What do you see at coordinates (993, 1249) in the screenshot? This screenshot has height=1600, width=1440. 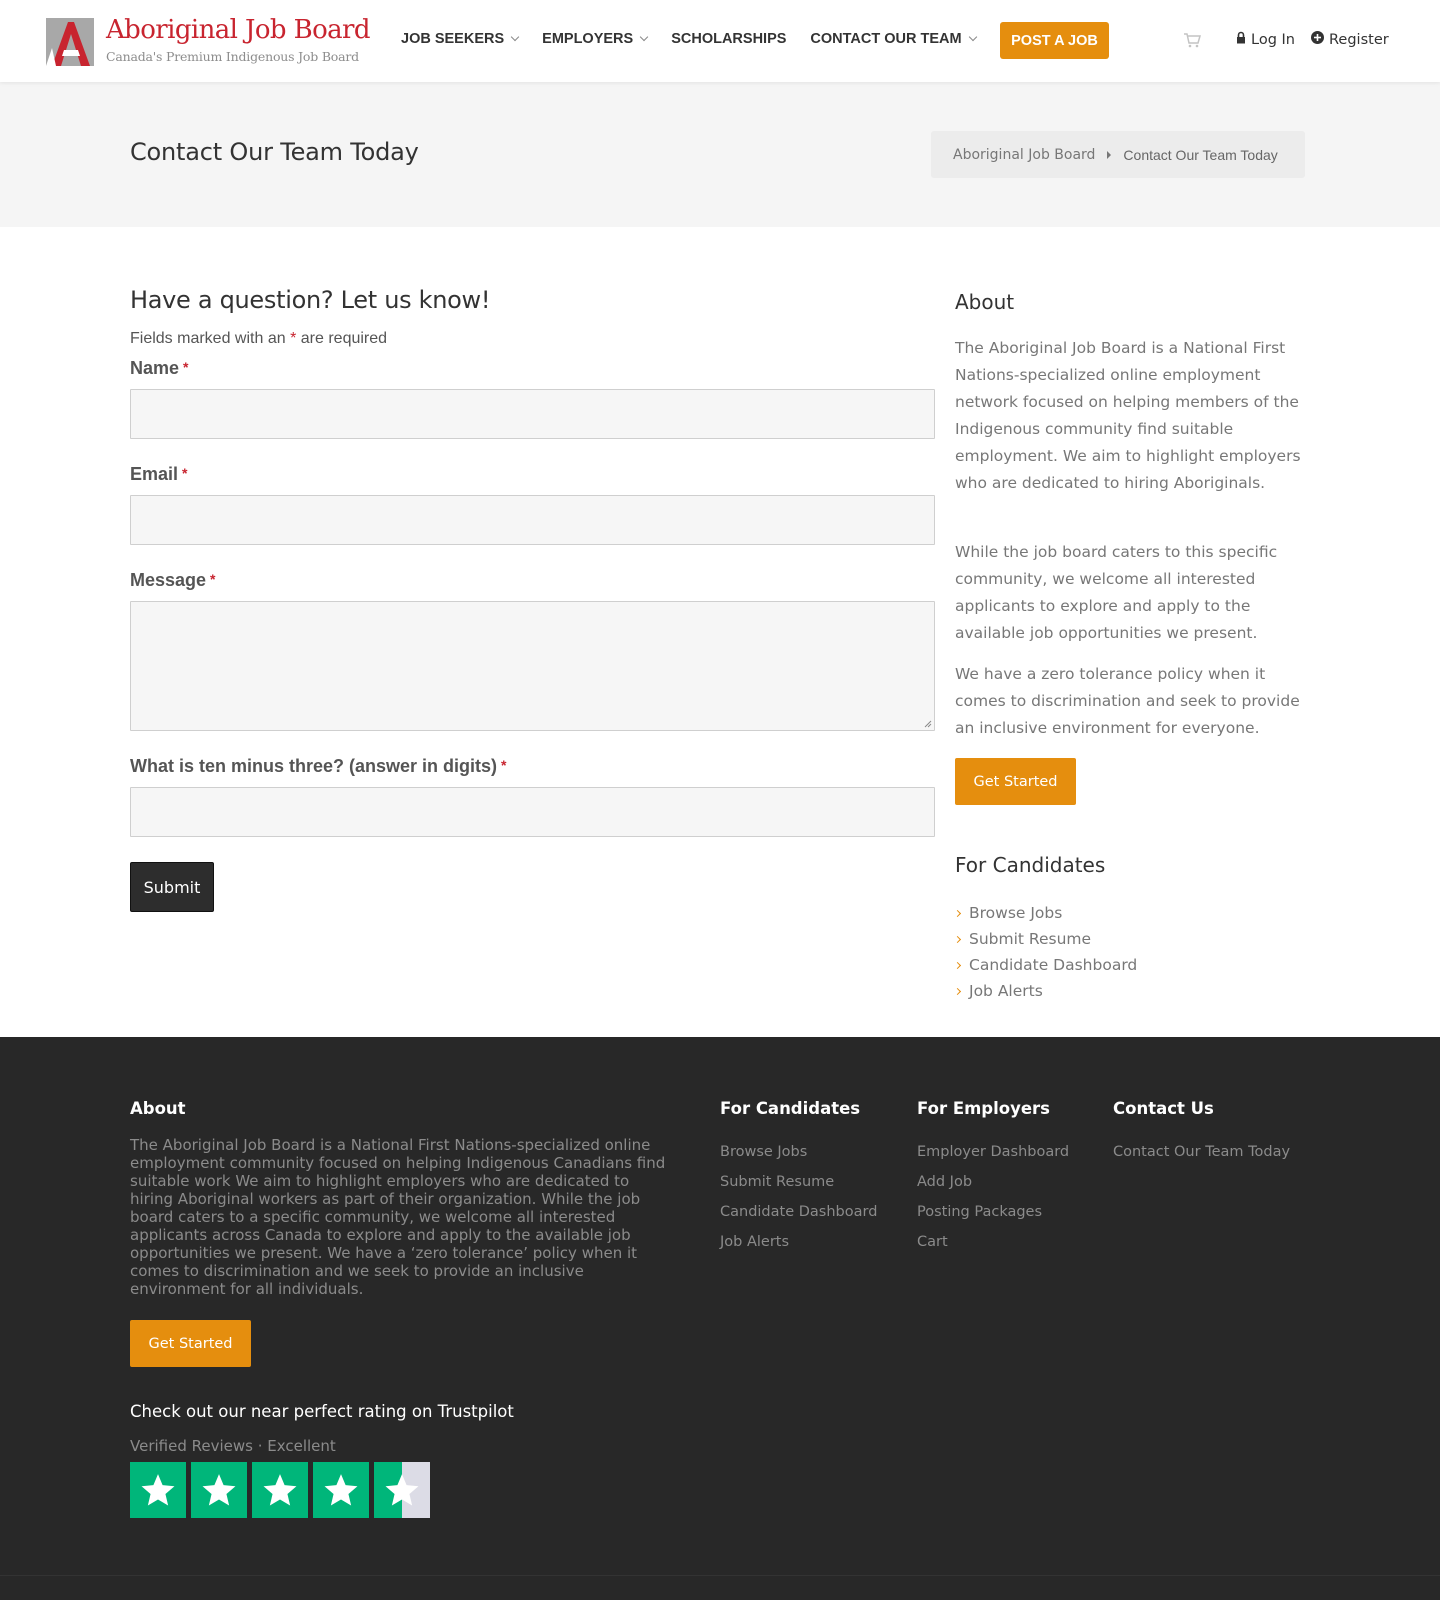 I see `footer-link-cart: Cart` at bounding box center [993, 1249].